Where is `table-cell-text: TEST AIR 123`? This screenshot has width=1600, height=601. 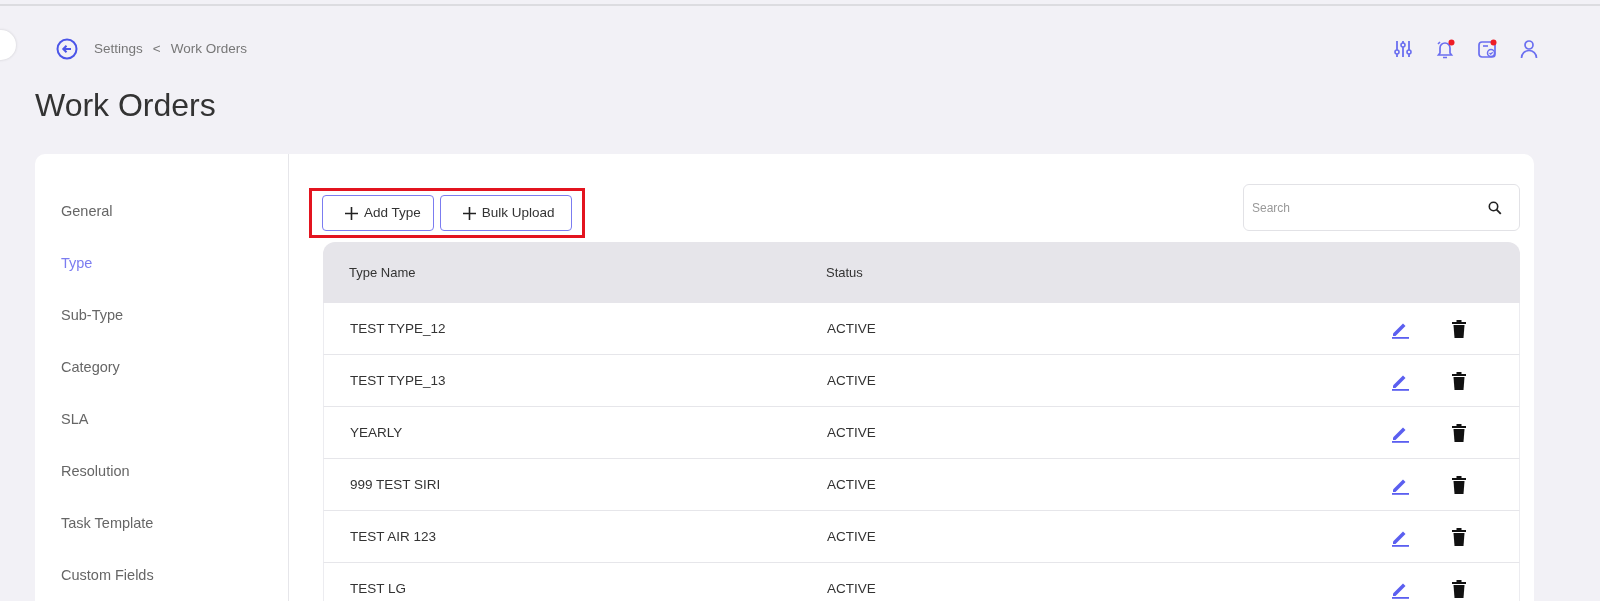
table-cell-text: TEST AIR 123 is located at coordinates (393, 536).